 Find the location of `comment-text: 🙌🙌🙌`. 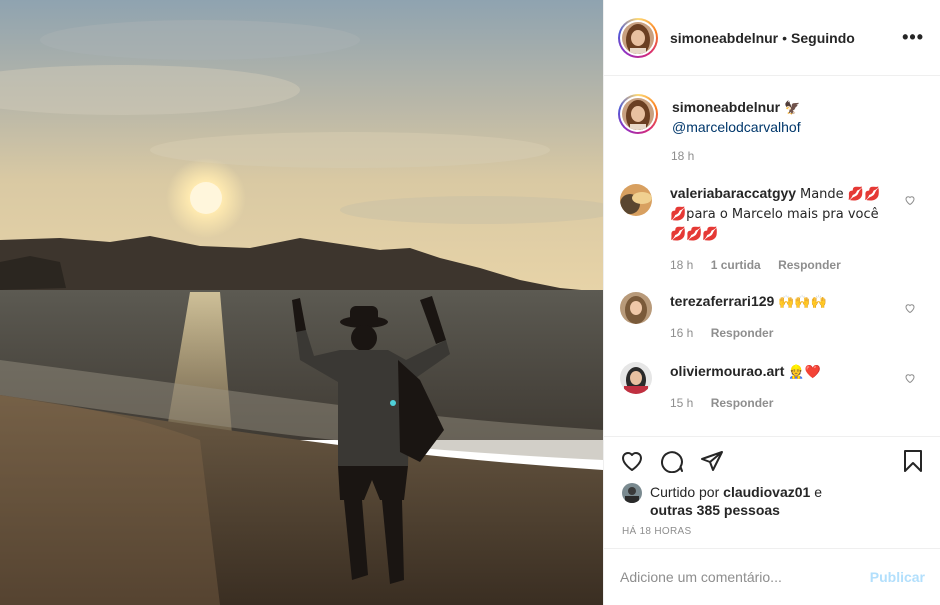

comment-text: 🙌🙌🙌 is located at coordinates (802, 302).